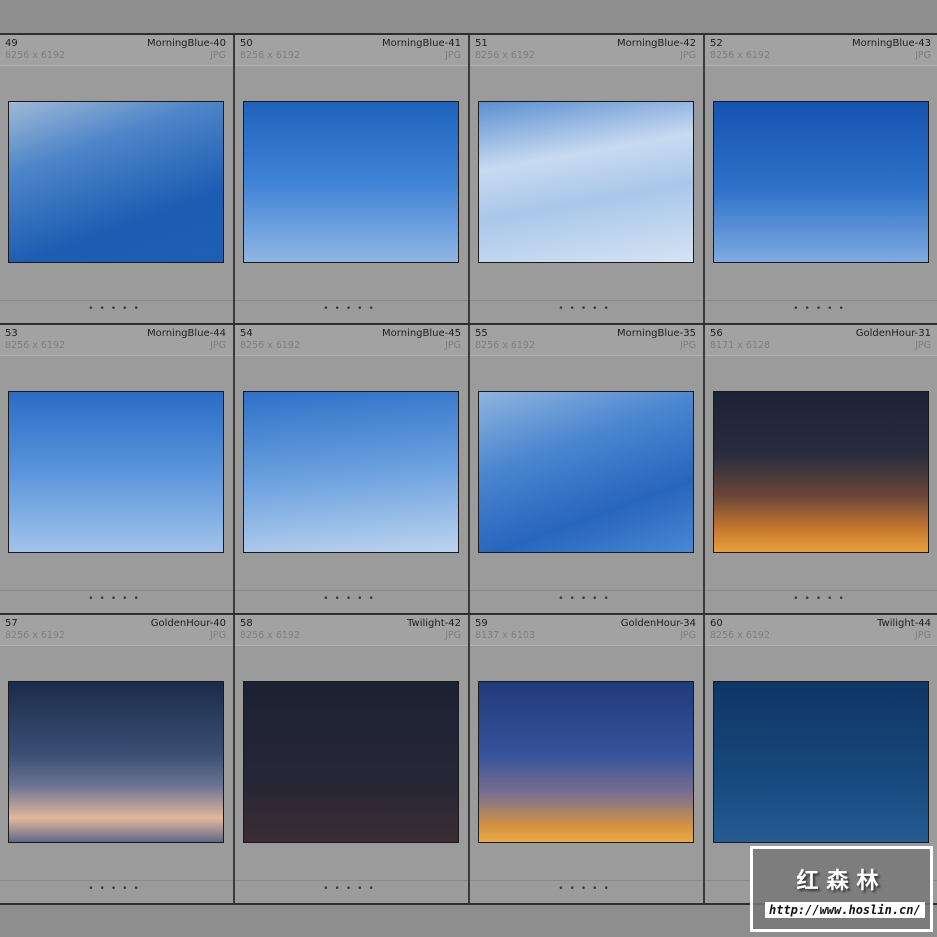 The width and height of the screenshot is (937, 937). I want to click on cell-header: 57 GoldenHour-40 8256 x 6192 JPG, so click(116, 630).